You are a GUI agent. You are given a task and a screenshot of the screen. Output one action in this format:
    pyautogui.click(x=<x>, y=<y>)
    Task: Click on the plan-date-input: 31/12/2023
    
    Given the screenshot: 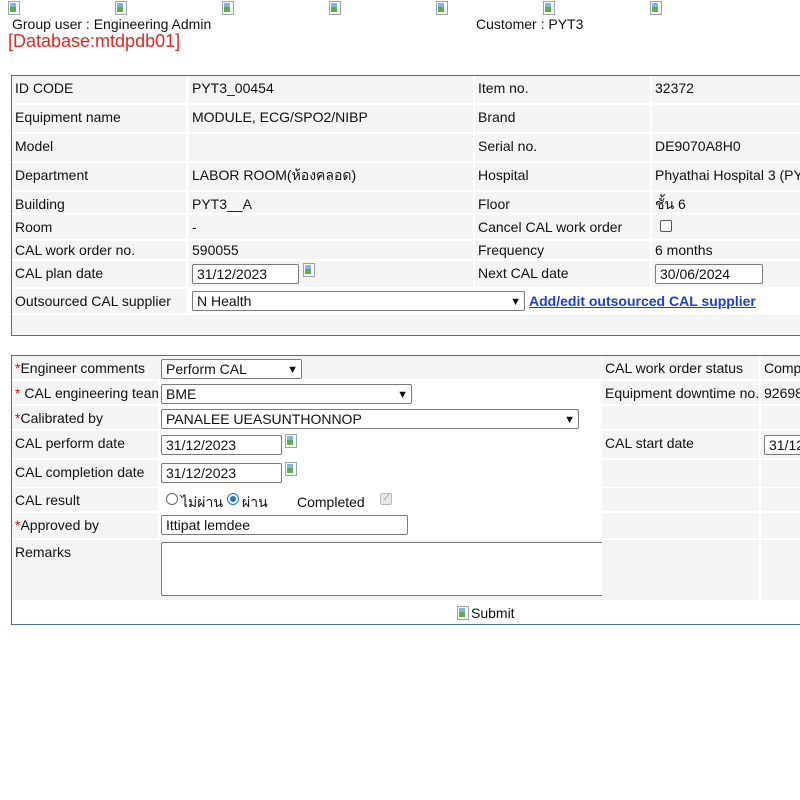 What is the action you would take?
    pyautogui.click(x=245, y=274)
    